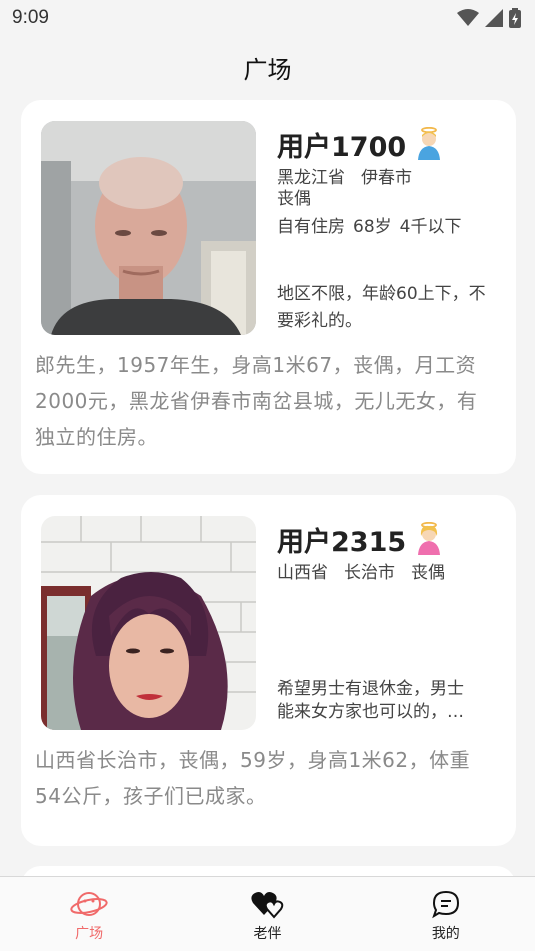  Describe the element at coordinates (429, 143) in the screenshot. I see `male-avatar-icon` at that location.